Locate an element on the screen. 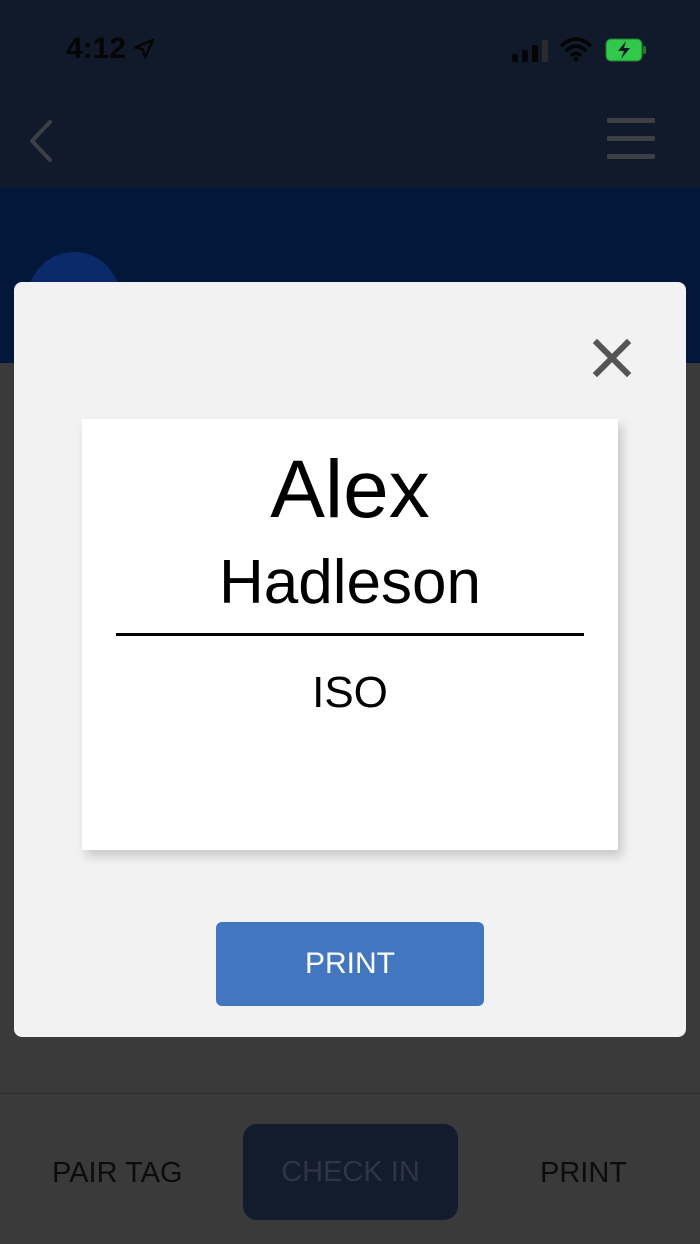  battery-charging-icon is located at coordinates (625, 50).